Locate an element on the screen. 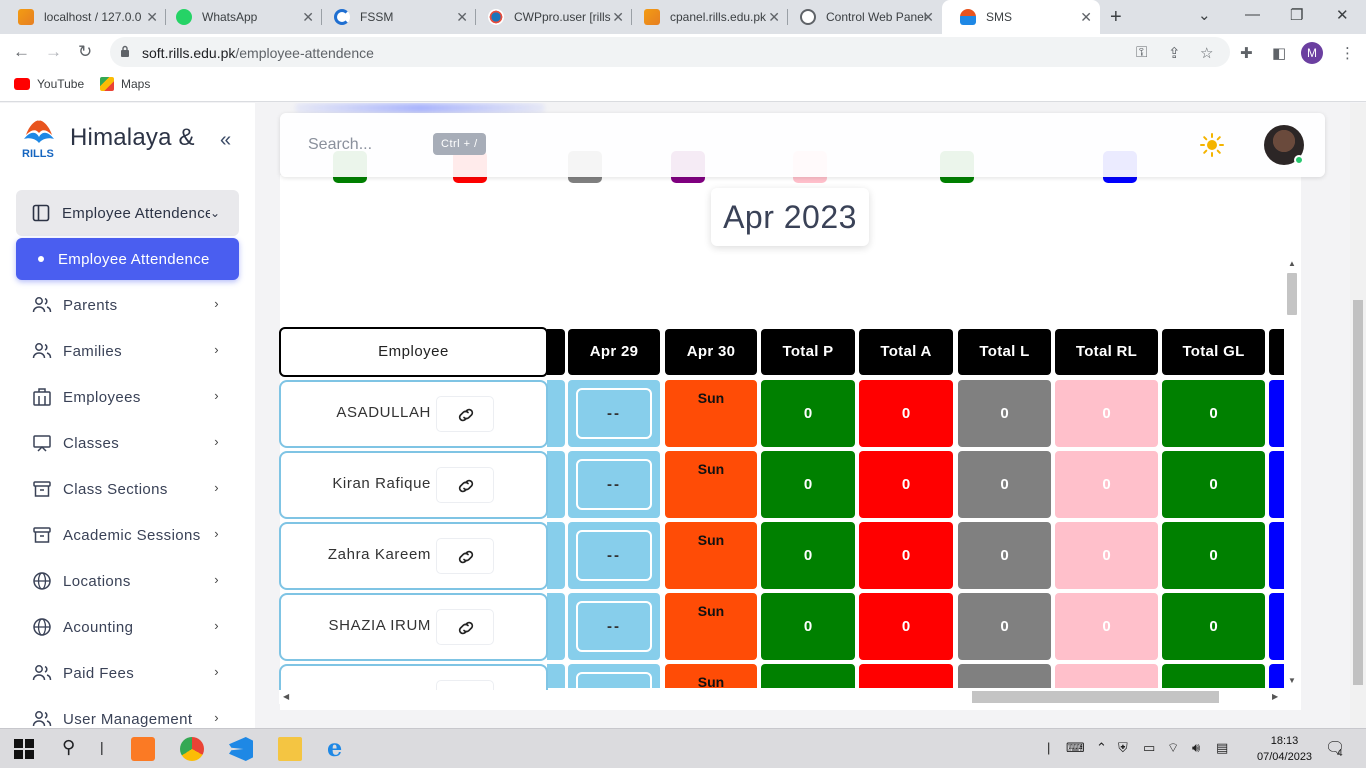 The image size is (1366, 768). security-icon: ⛨ is located at coordinates (1123, 748).